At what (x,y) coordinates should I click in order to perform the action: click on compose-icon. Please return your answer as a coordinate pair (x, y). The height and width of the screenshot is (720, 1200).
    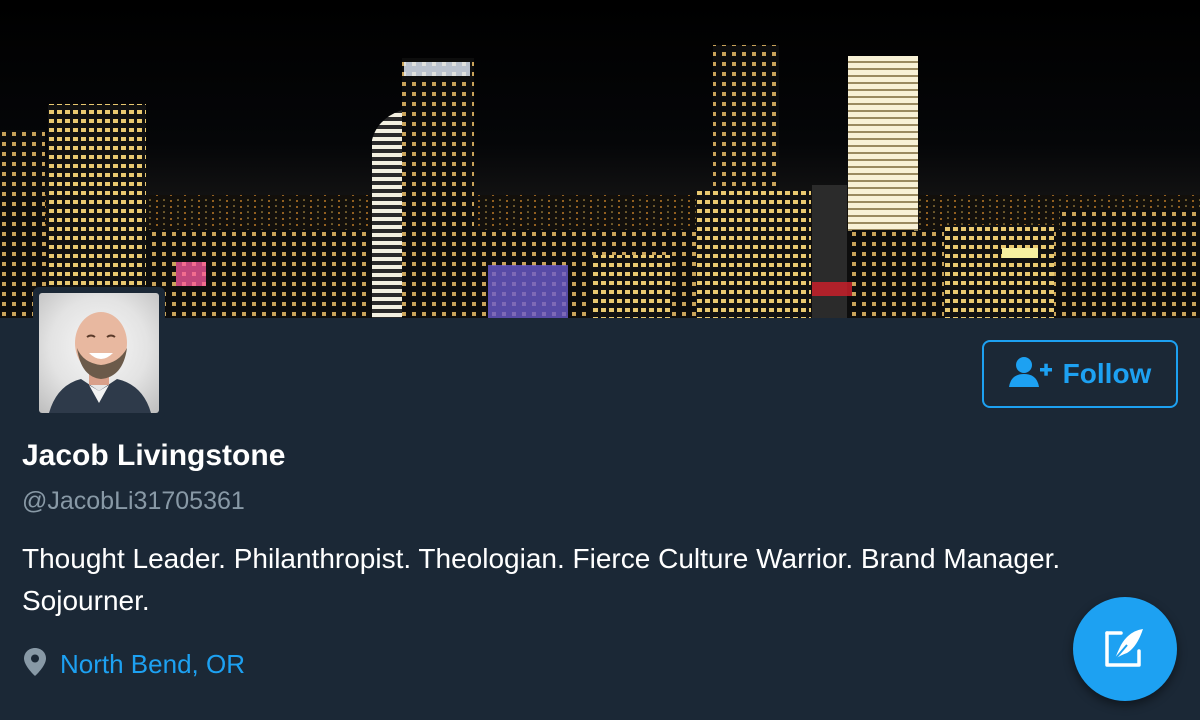
    Looking at the image, I should click on (1125, 649).